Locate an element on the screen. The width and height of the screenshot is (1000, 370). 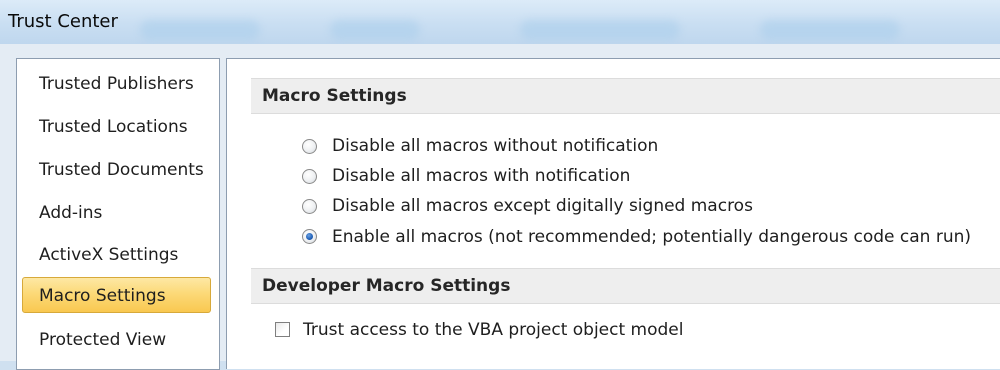
option-label: Disable all macros without notification is located at coordinates (495, 146).